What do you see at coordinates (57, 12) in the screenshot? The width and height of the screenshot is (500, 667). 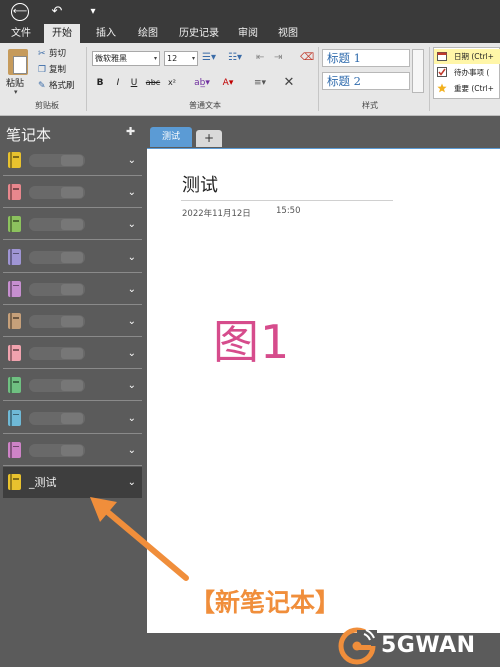 I see `undo-icon: ↶` at bounding box center [57, 12].